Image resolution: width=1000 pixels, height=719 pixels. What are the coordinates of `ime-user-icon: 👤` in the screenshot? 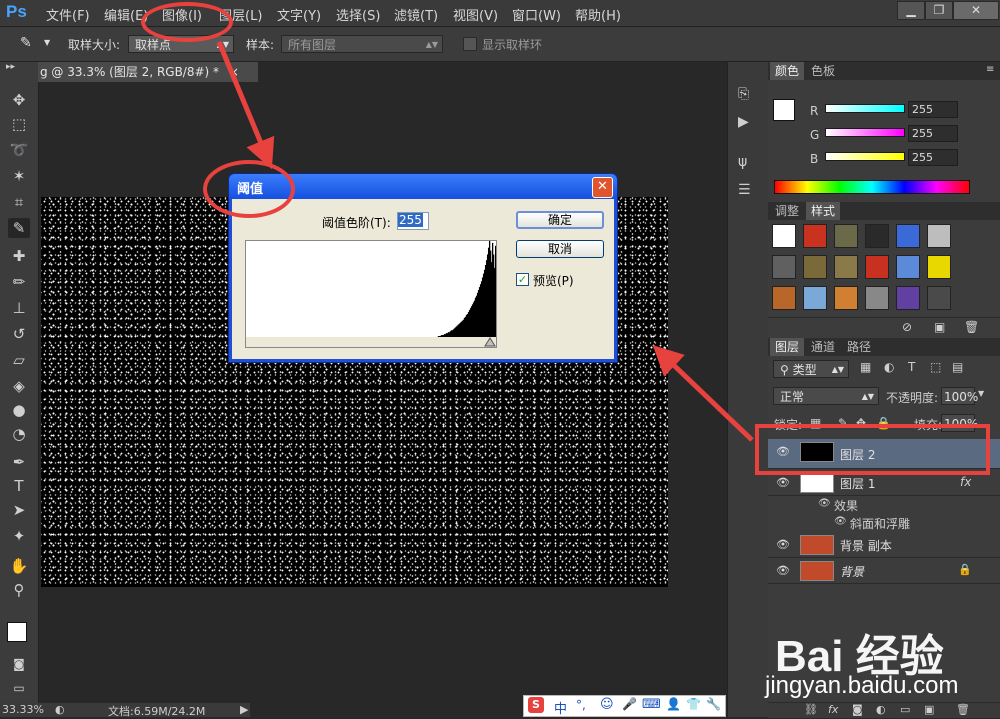 It's located at (673, 704).